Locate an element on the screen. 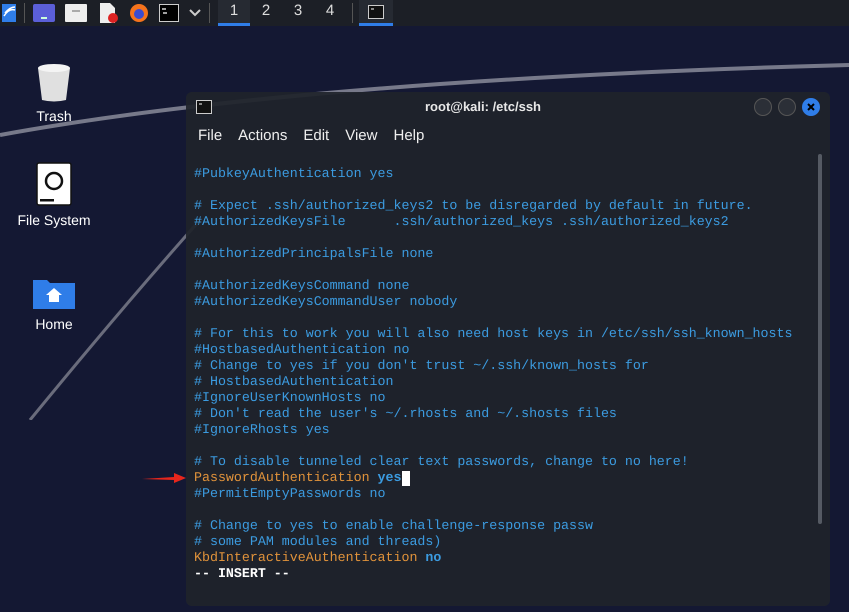  code-line: #IgnoreRhosts yes is located at coordinates (262, 430).